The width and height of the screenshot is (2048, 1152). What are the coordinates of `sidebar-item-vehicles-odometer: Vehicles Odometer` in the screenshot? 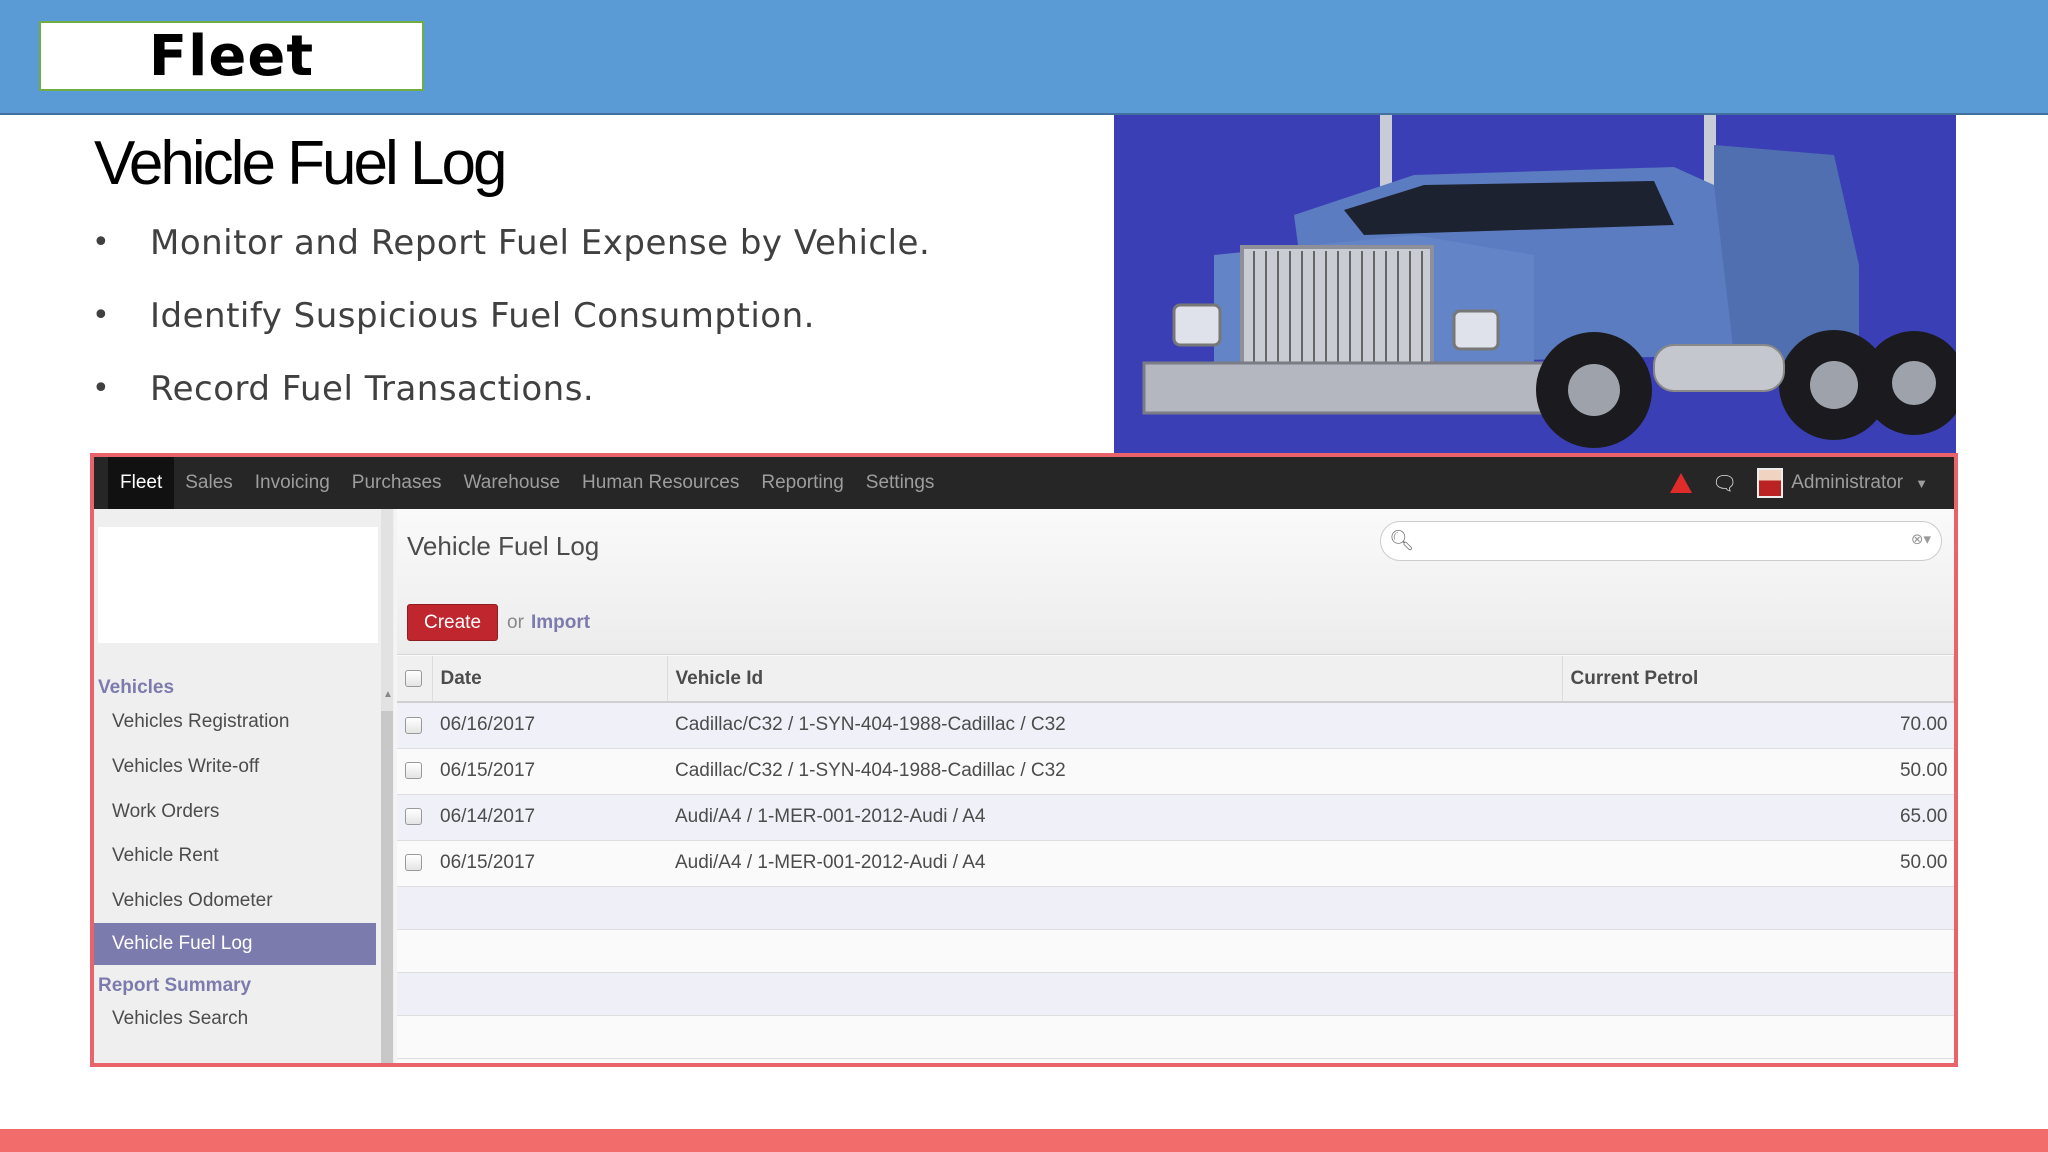 It's located at (235, 901).